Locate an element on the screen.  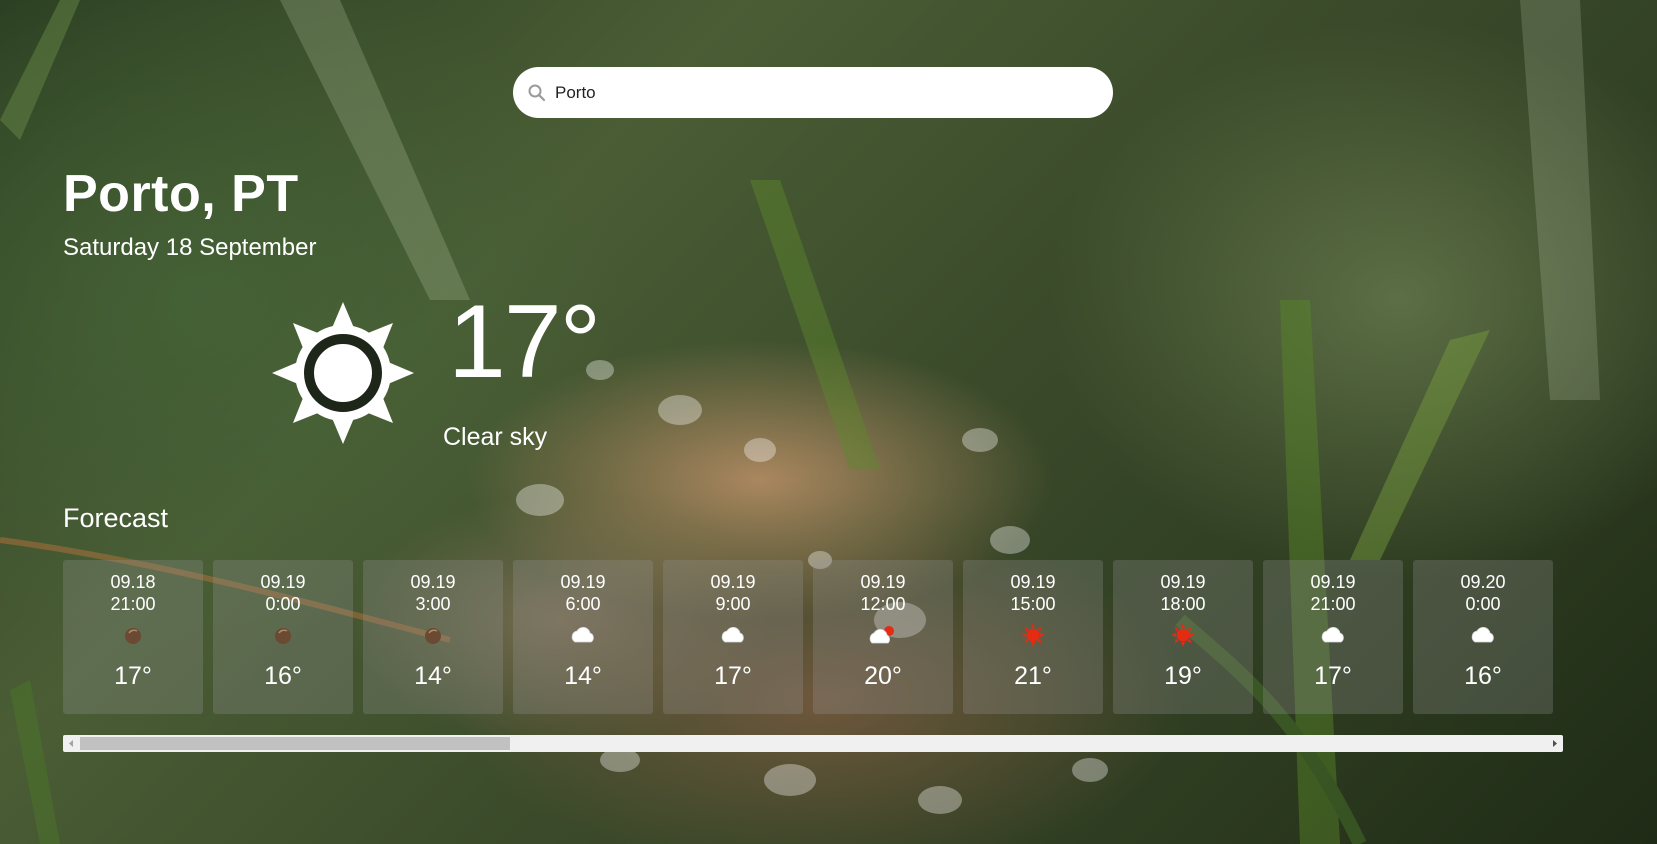
forecast-card: 09.18 21:00 17° is located at coordinates (133, 637).